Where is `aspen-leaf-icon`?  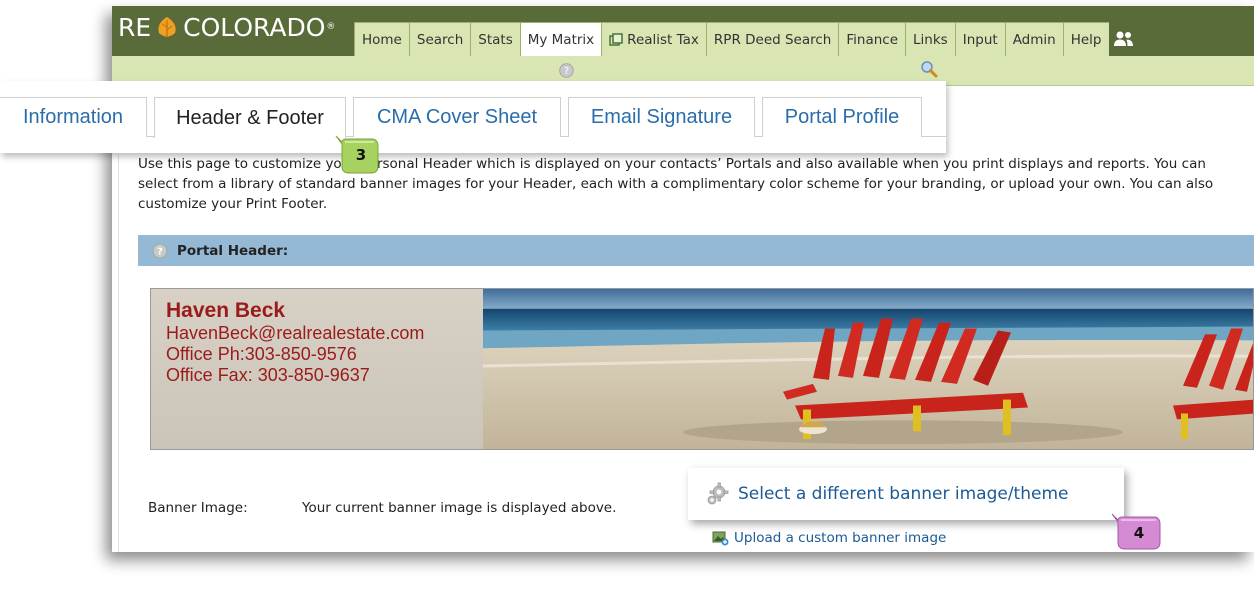
aspen-leaf-icon is located at coordinates (167, 27).